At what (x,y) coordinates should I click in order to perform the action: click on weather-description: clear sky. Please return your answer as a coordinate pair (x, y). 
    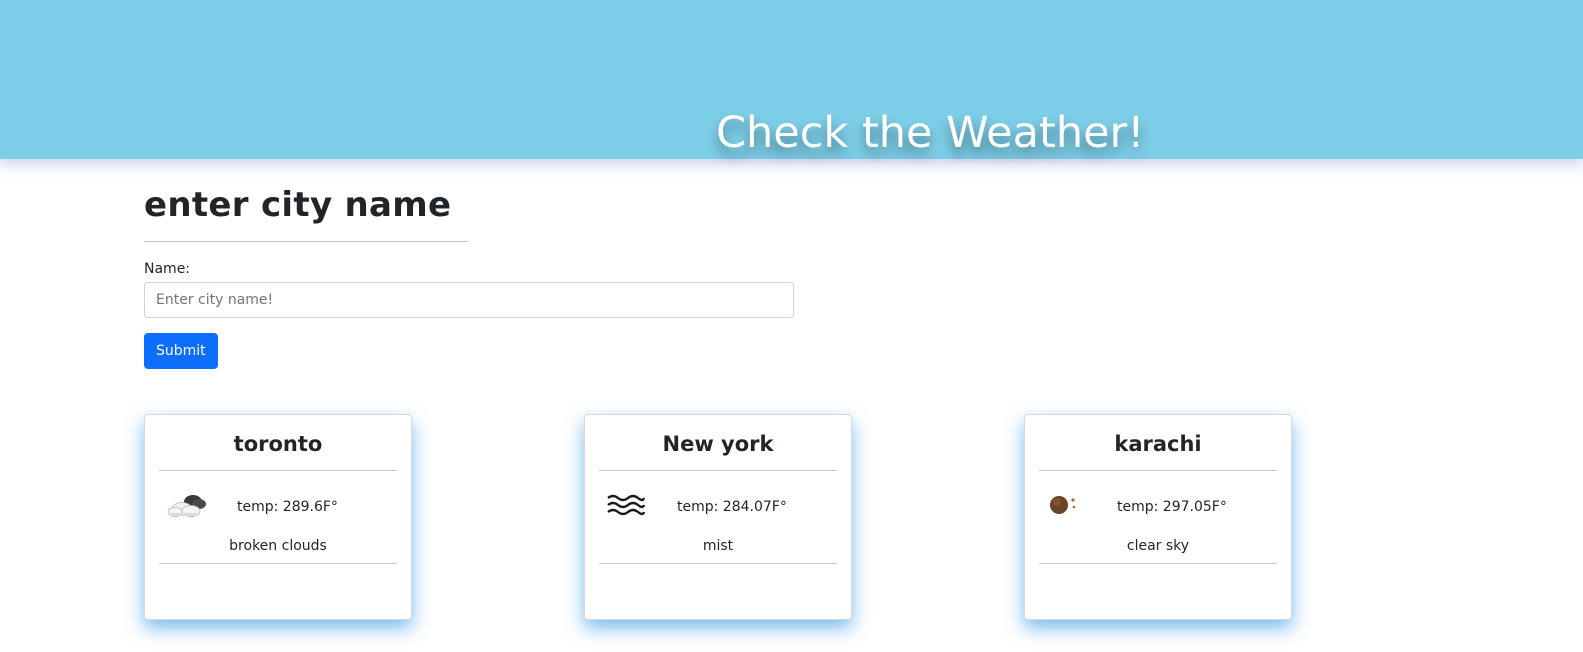
    Looking at the image, I should click on (1158, 546).